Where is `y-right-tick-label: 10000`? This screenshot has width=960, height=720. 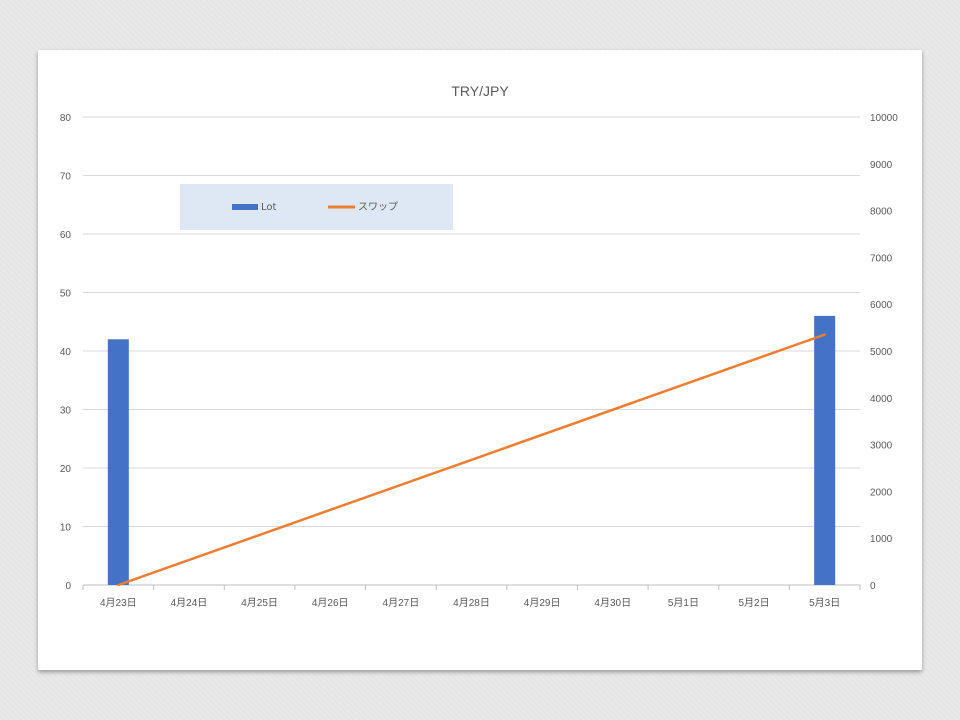
y-right-tick-label: 10000 is located at coordinates (884, 118).